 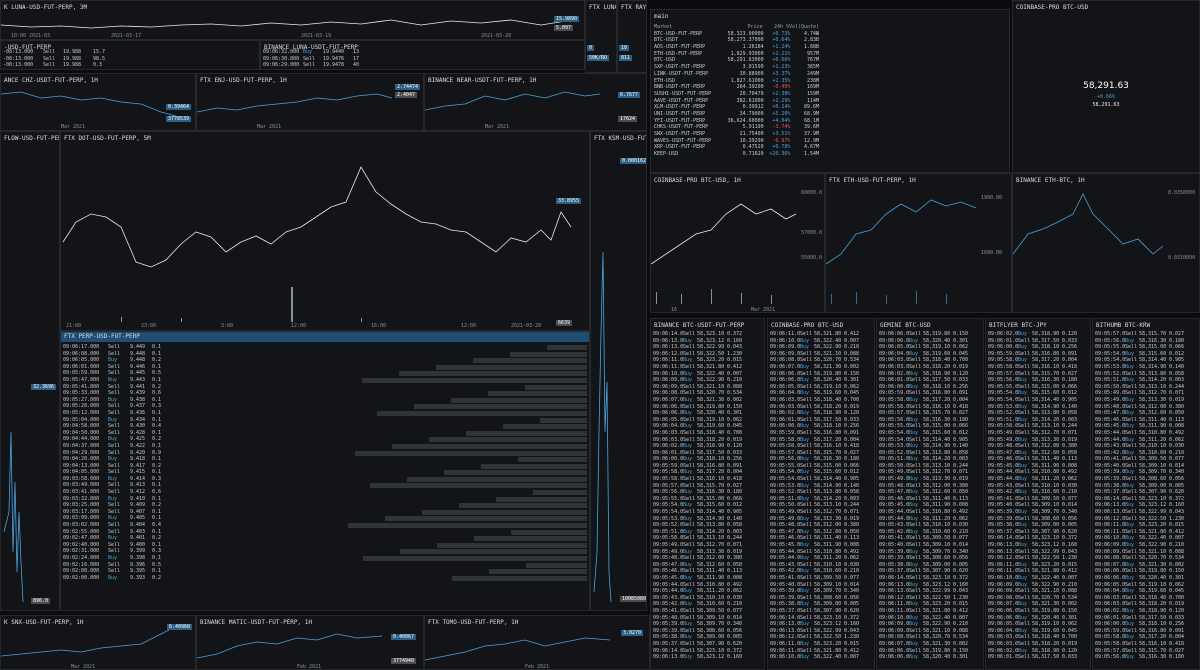 What do you see at coordinates (736, 81) in the screenshot?
I see `watchlist-row: ETH-USD 1,827.61000 +2.35% 238M` at bounding box center [736, 81].